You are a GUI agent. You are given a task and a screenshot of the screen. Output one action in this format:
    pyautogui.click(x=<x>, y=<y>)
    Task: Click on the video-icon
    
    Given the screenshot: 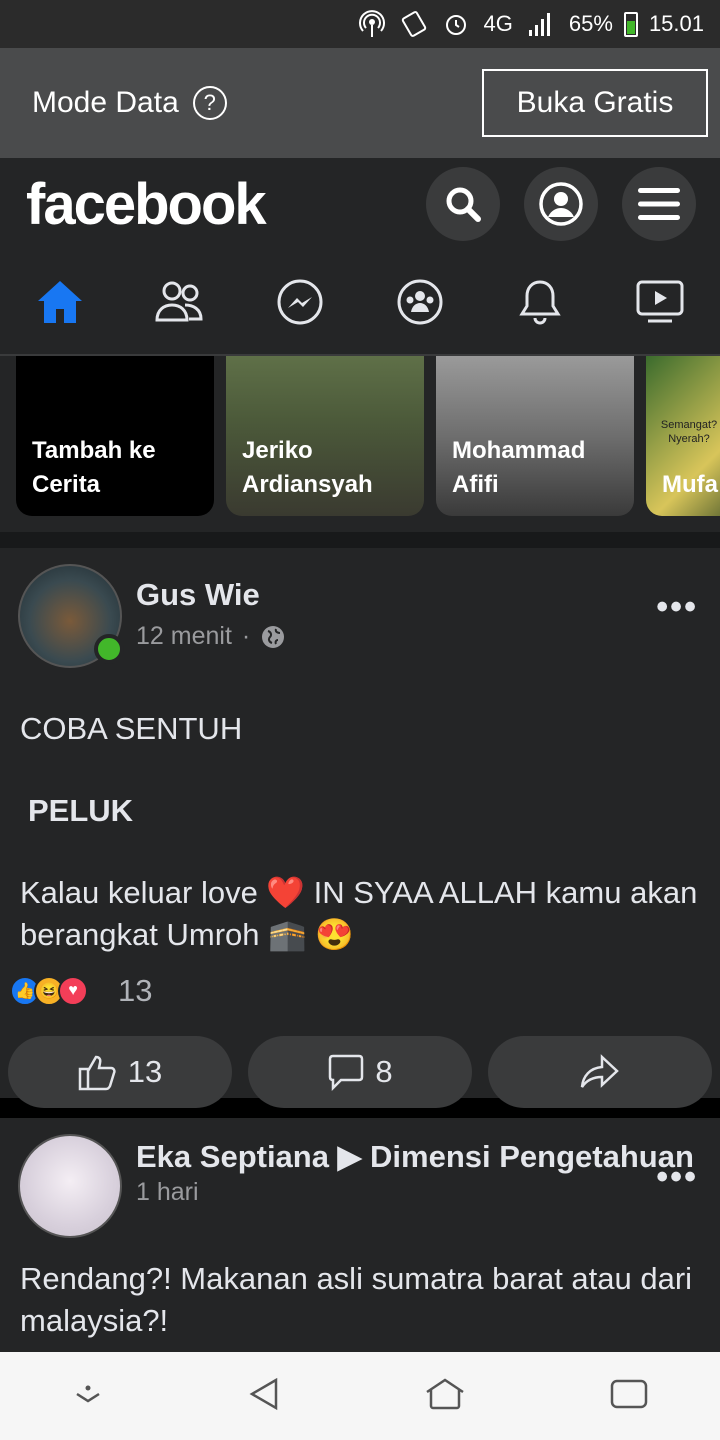 What is the action you would take?
    pyautogui.click(x=660, y=301)
    